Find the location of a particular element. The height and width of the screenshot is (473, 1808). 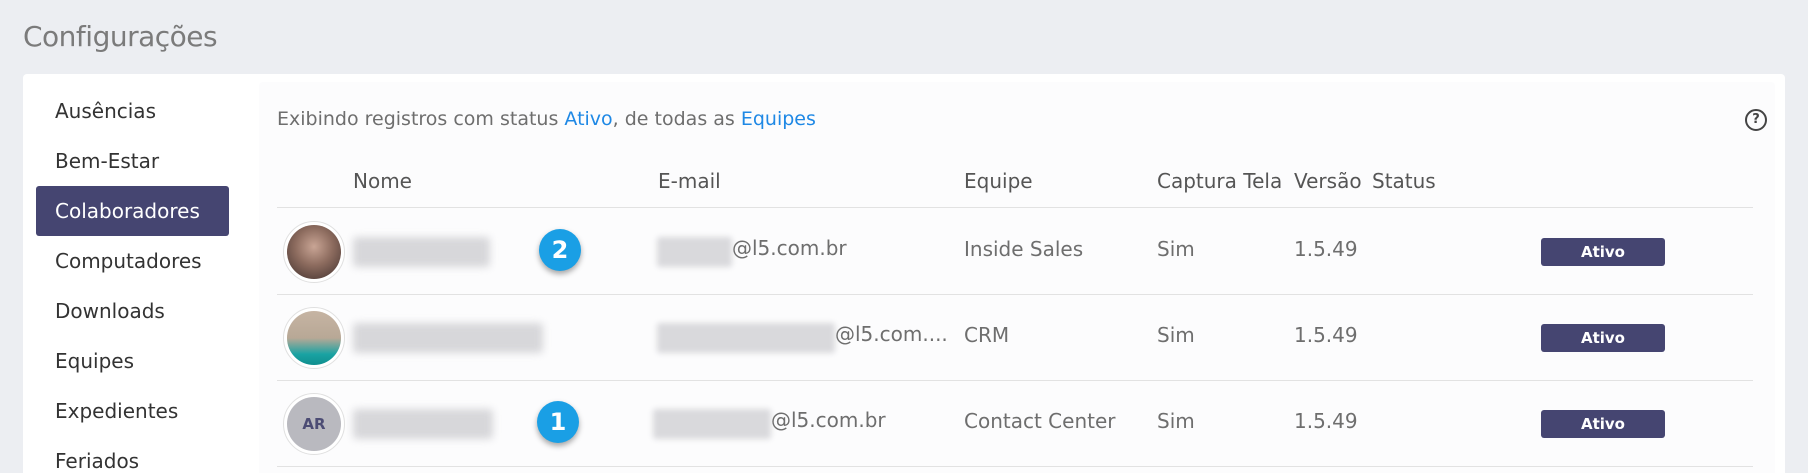

sidebar-item-computadores: Computadores is located at coordinates (132, 261).